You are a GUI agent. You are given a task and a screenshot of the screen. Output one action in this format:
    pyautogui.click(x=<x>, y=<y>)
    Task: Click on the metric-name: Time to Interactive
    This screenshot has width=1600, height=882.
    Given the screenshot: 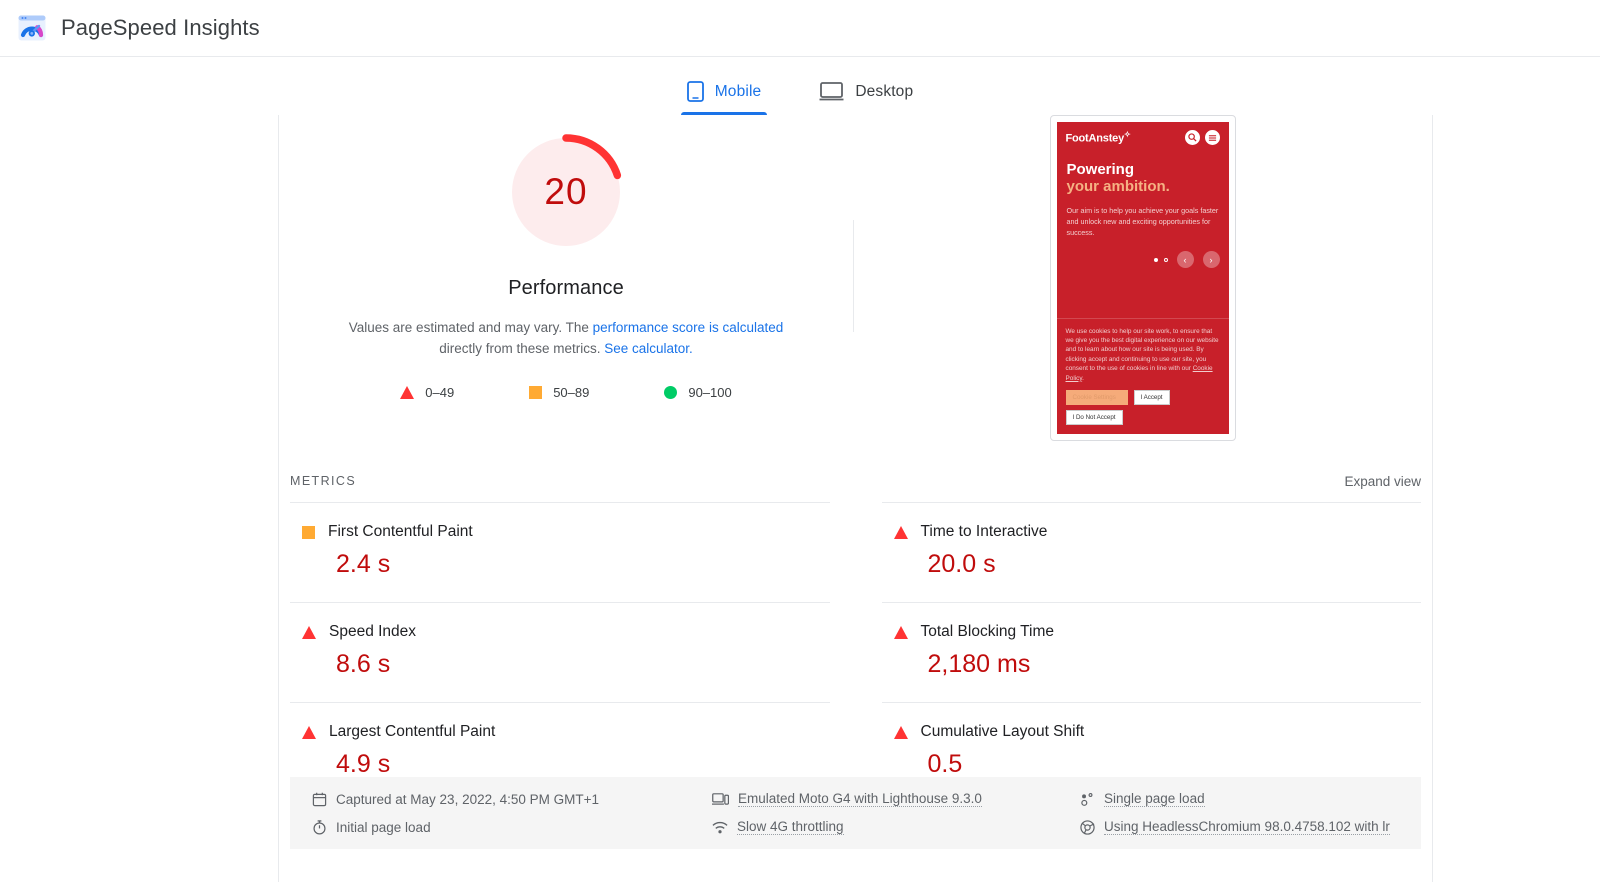 What is the action you would take?
    pyautogui.click(x=984, y=531)
    